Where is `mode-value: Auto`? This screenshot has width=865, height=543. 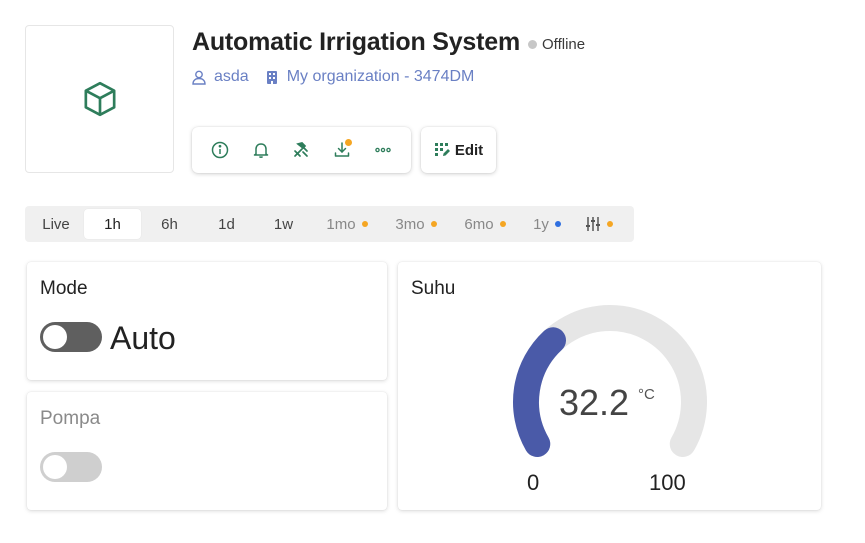 mode-value: Auto is located at coordinates (143, 338).